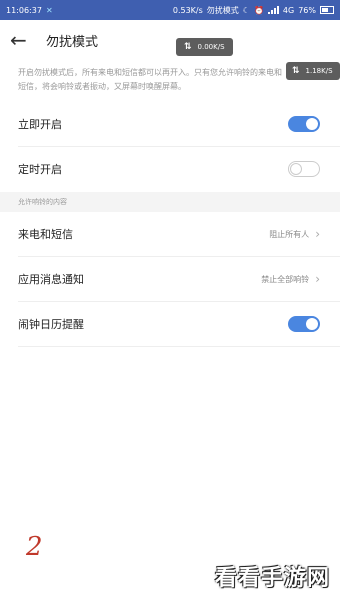  I want to click on network-speed: 0.53K/s, so click(187, 10).